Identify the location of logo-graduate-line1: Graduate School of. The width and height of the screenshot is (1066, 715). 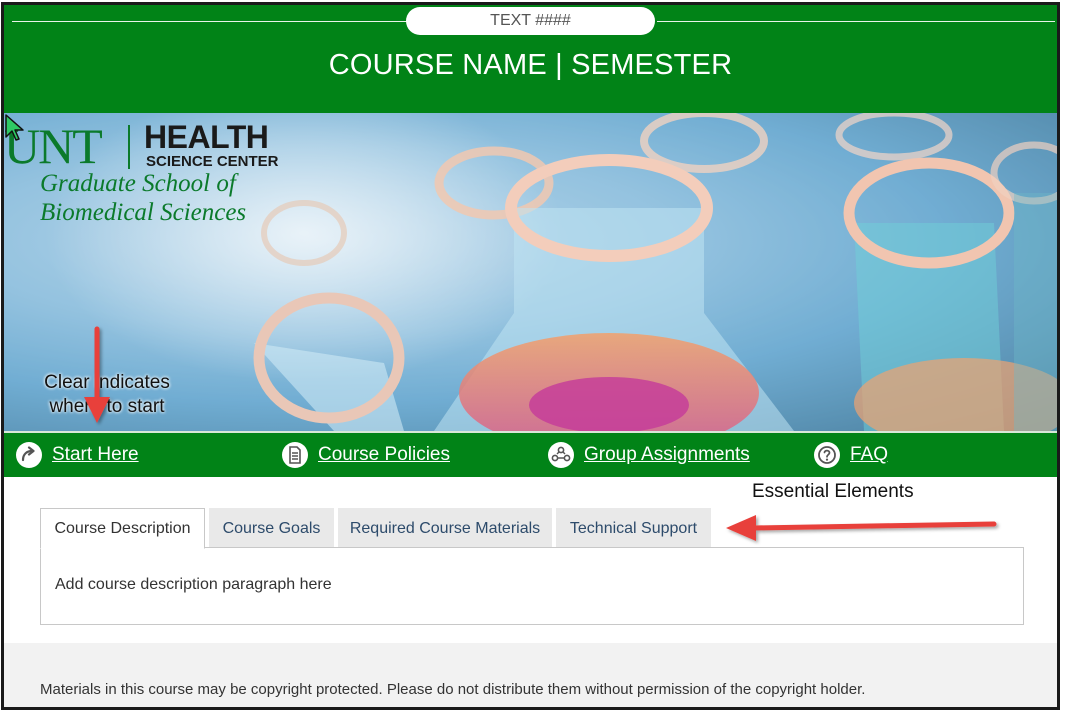
(138, 183).